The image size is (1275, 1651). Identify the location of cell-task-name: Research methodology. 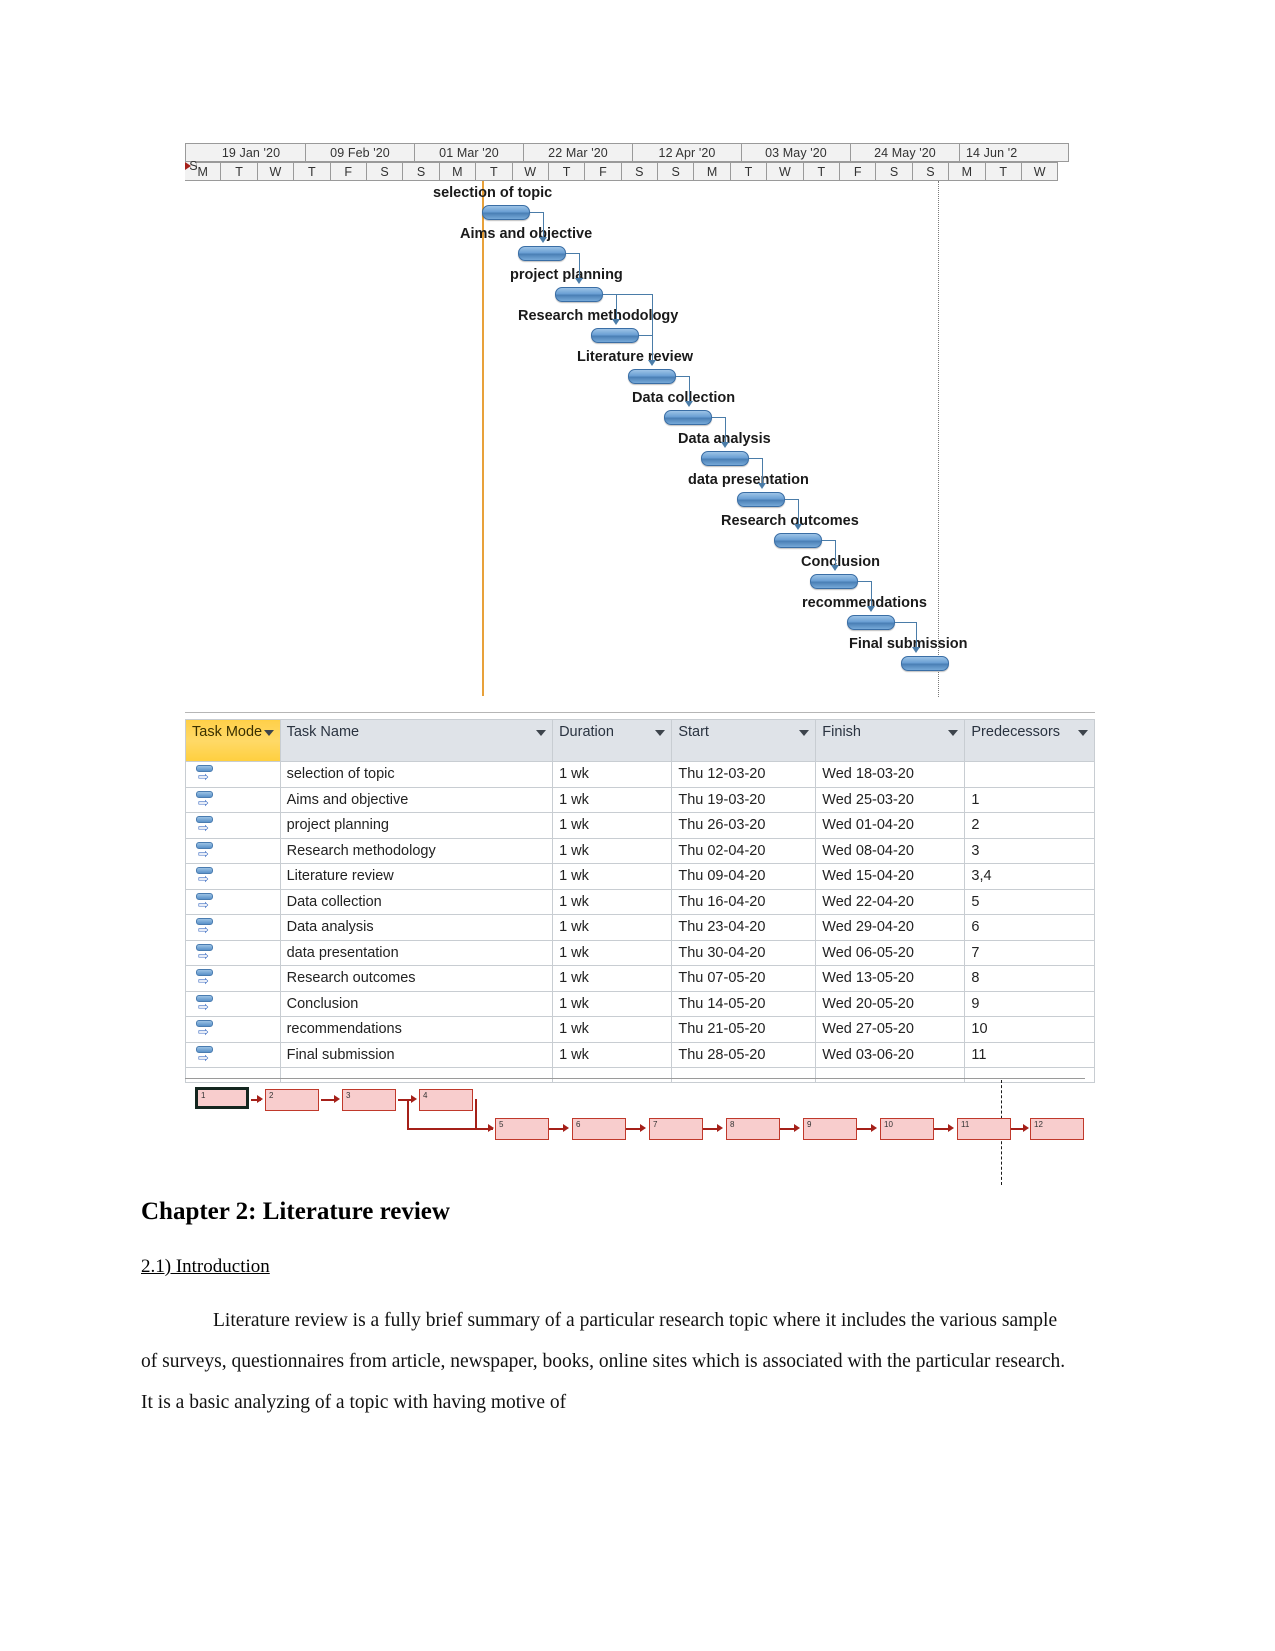
(416, 850).